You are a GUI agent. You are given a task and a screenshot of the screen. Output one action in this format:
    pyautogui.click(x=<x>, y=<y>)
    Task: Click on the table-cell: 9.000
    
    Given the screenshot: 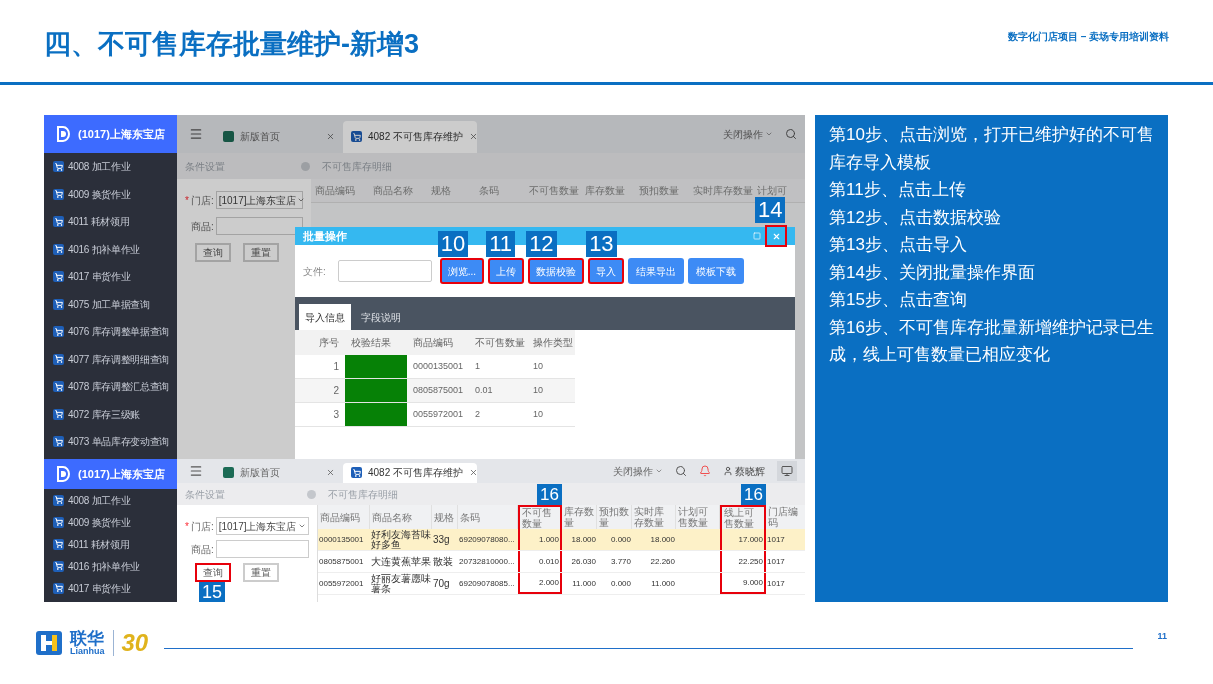 What is the action you would take?
    pyautogui.click(x=743, y=583)
    